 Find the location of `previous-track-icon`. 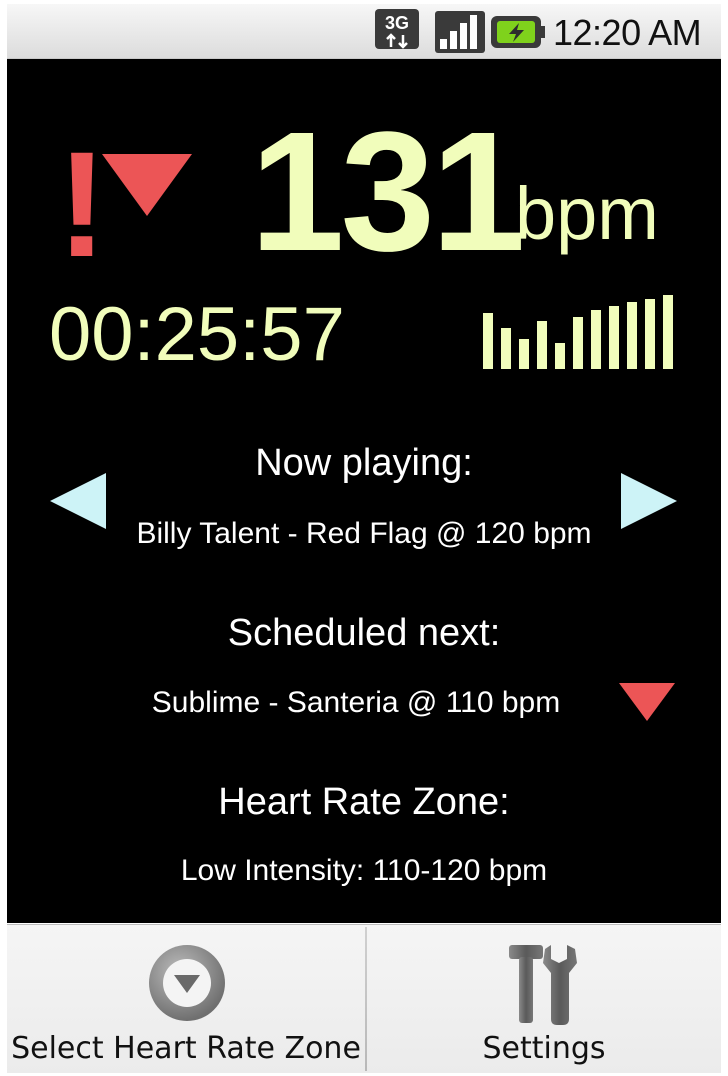

previous-track-icon is located at coordinates (78, 501).